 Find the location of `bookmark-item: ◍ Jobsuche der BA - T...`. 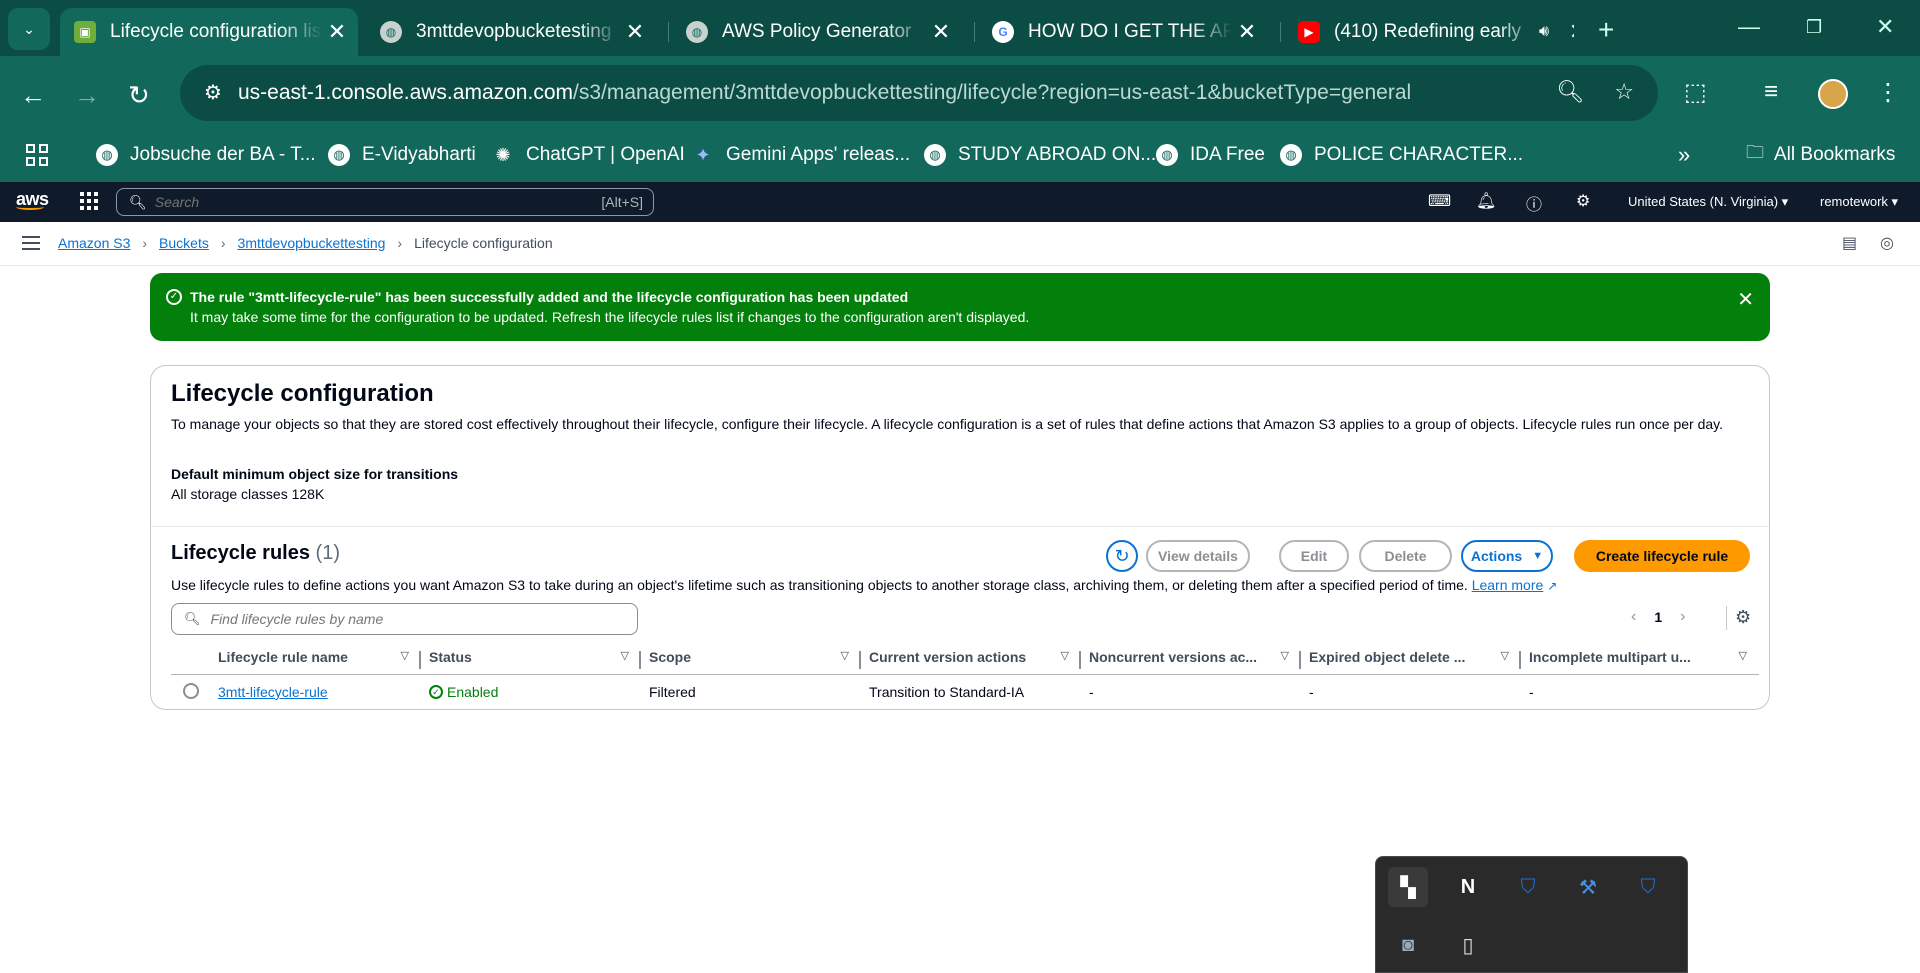

bookmark-item: ◍ Jobsuche der BA - T... is located at coordinates (206, 155).